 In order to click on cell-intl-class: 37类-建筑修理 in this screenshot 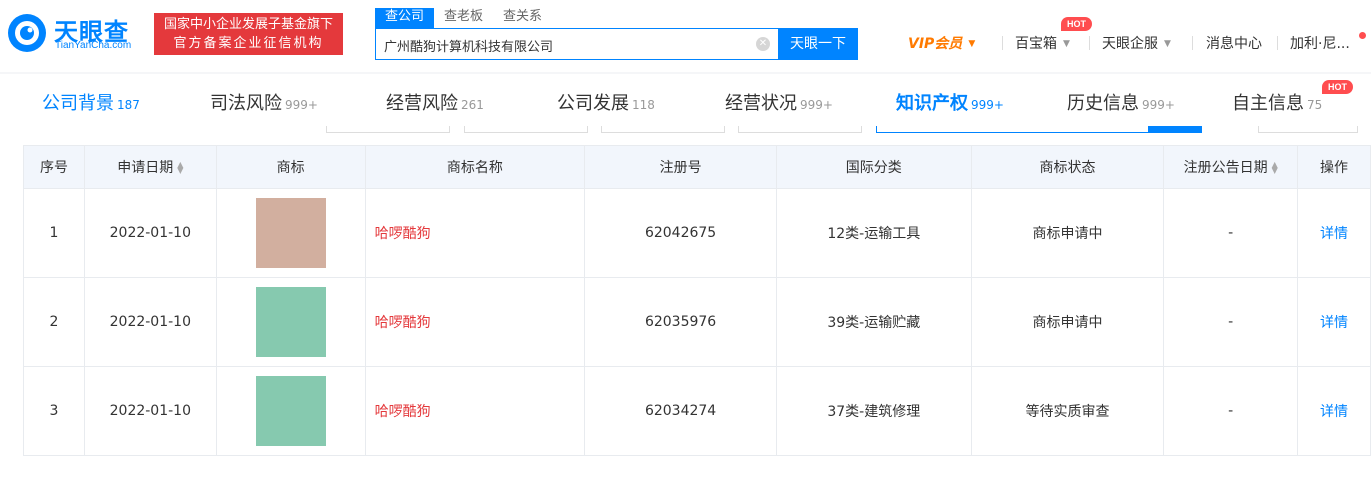, I will do `click(873, 411)`.